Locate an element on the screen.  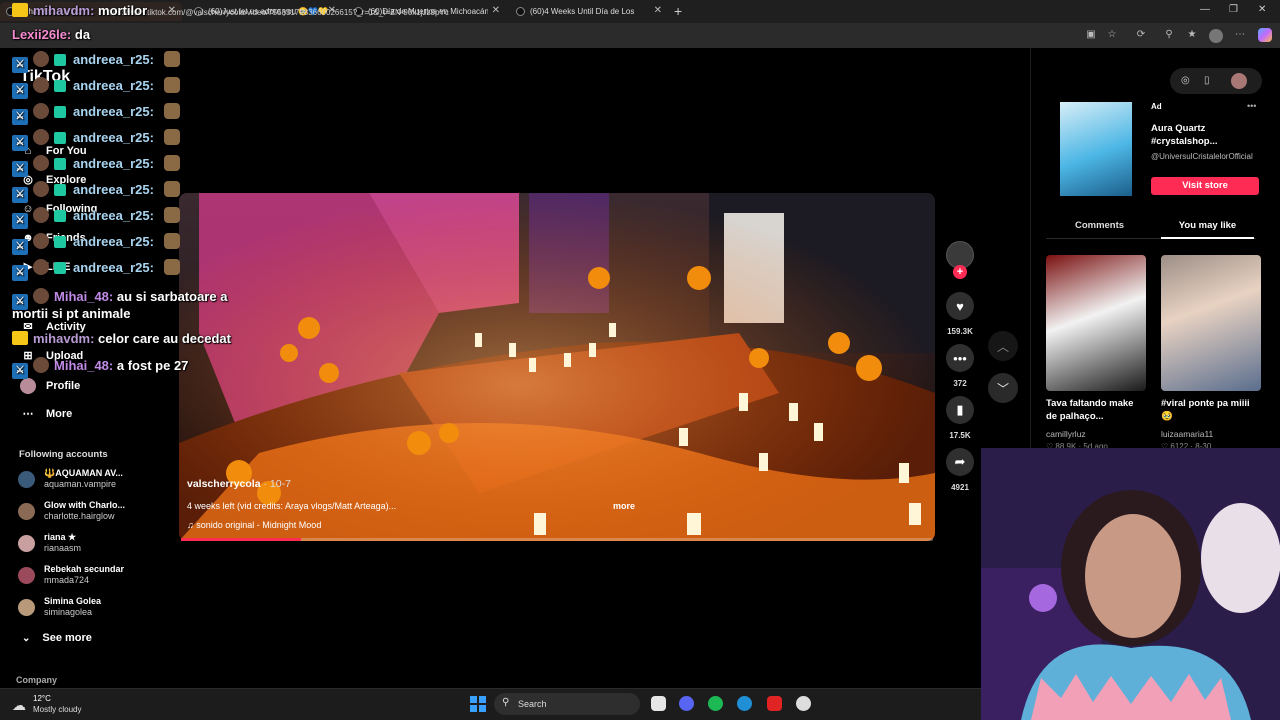
video-author: valscherrycola · 10-7 is located at coordinates (239, 484).